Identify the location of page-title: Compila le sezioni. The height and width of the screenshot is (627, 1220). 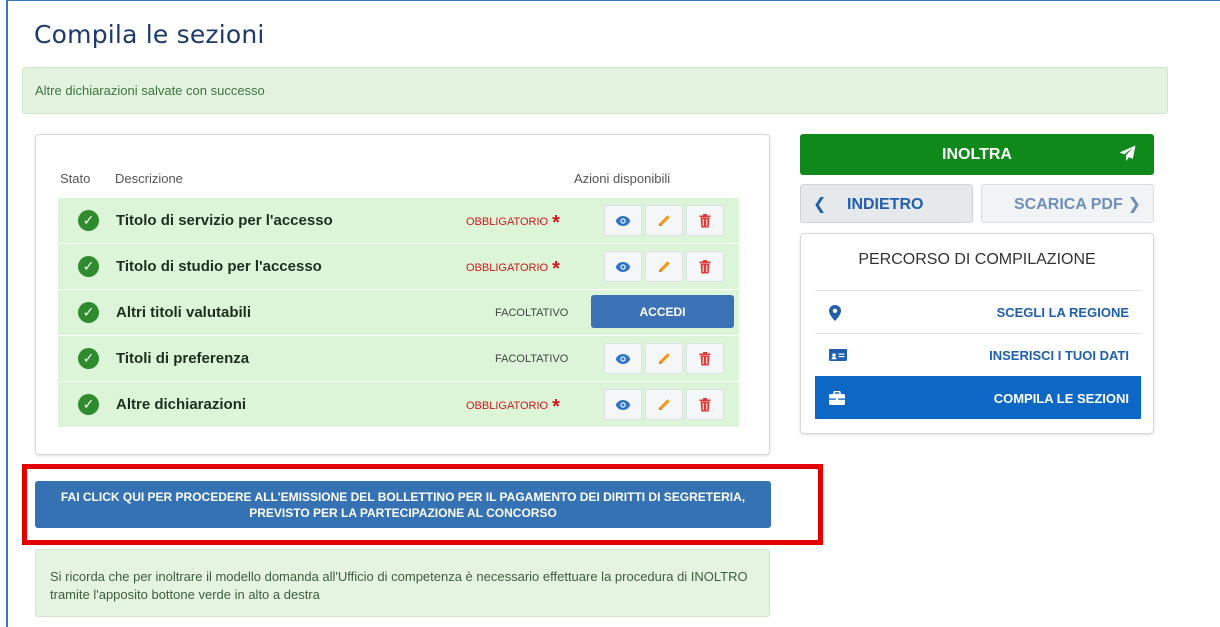
(149, 34).